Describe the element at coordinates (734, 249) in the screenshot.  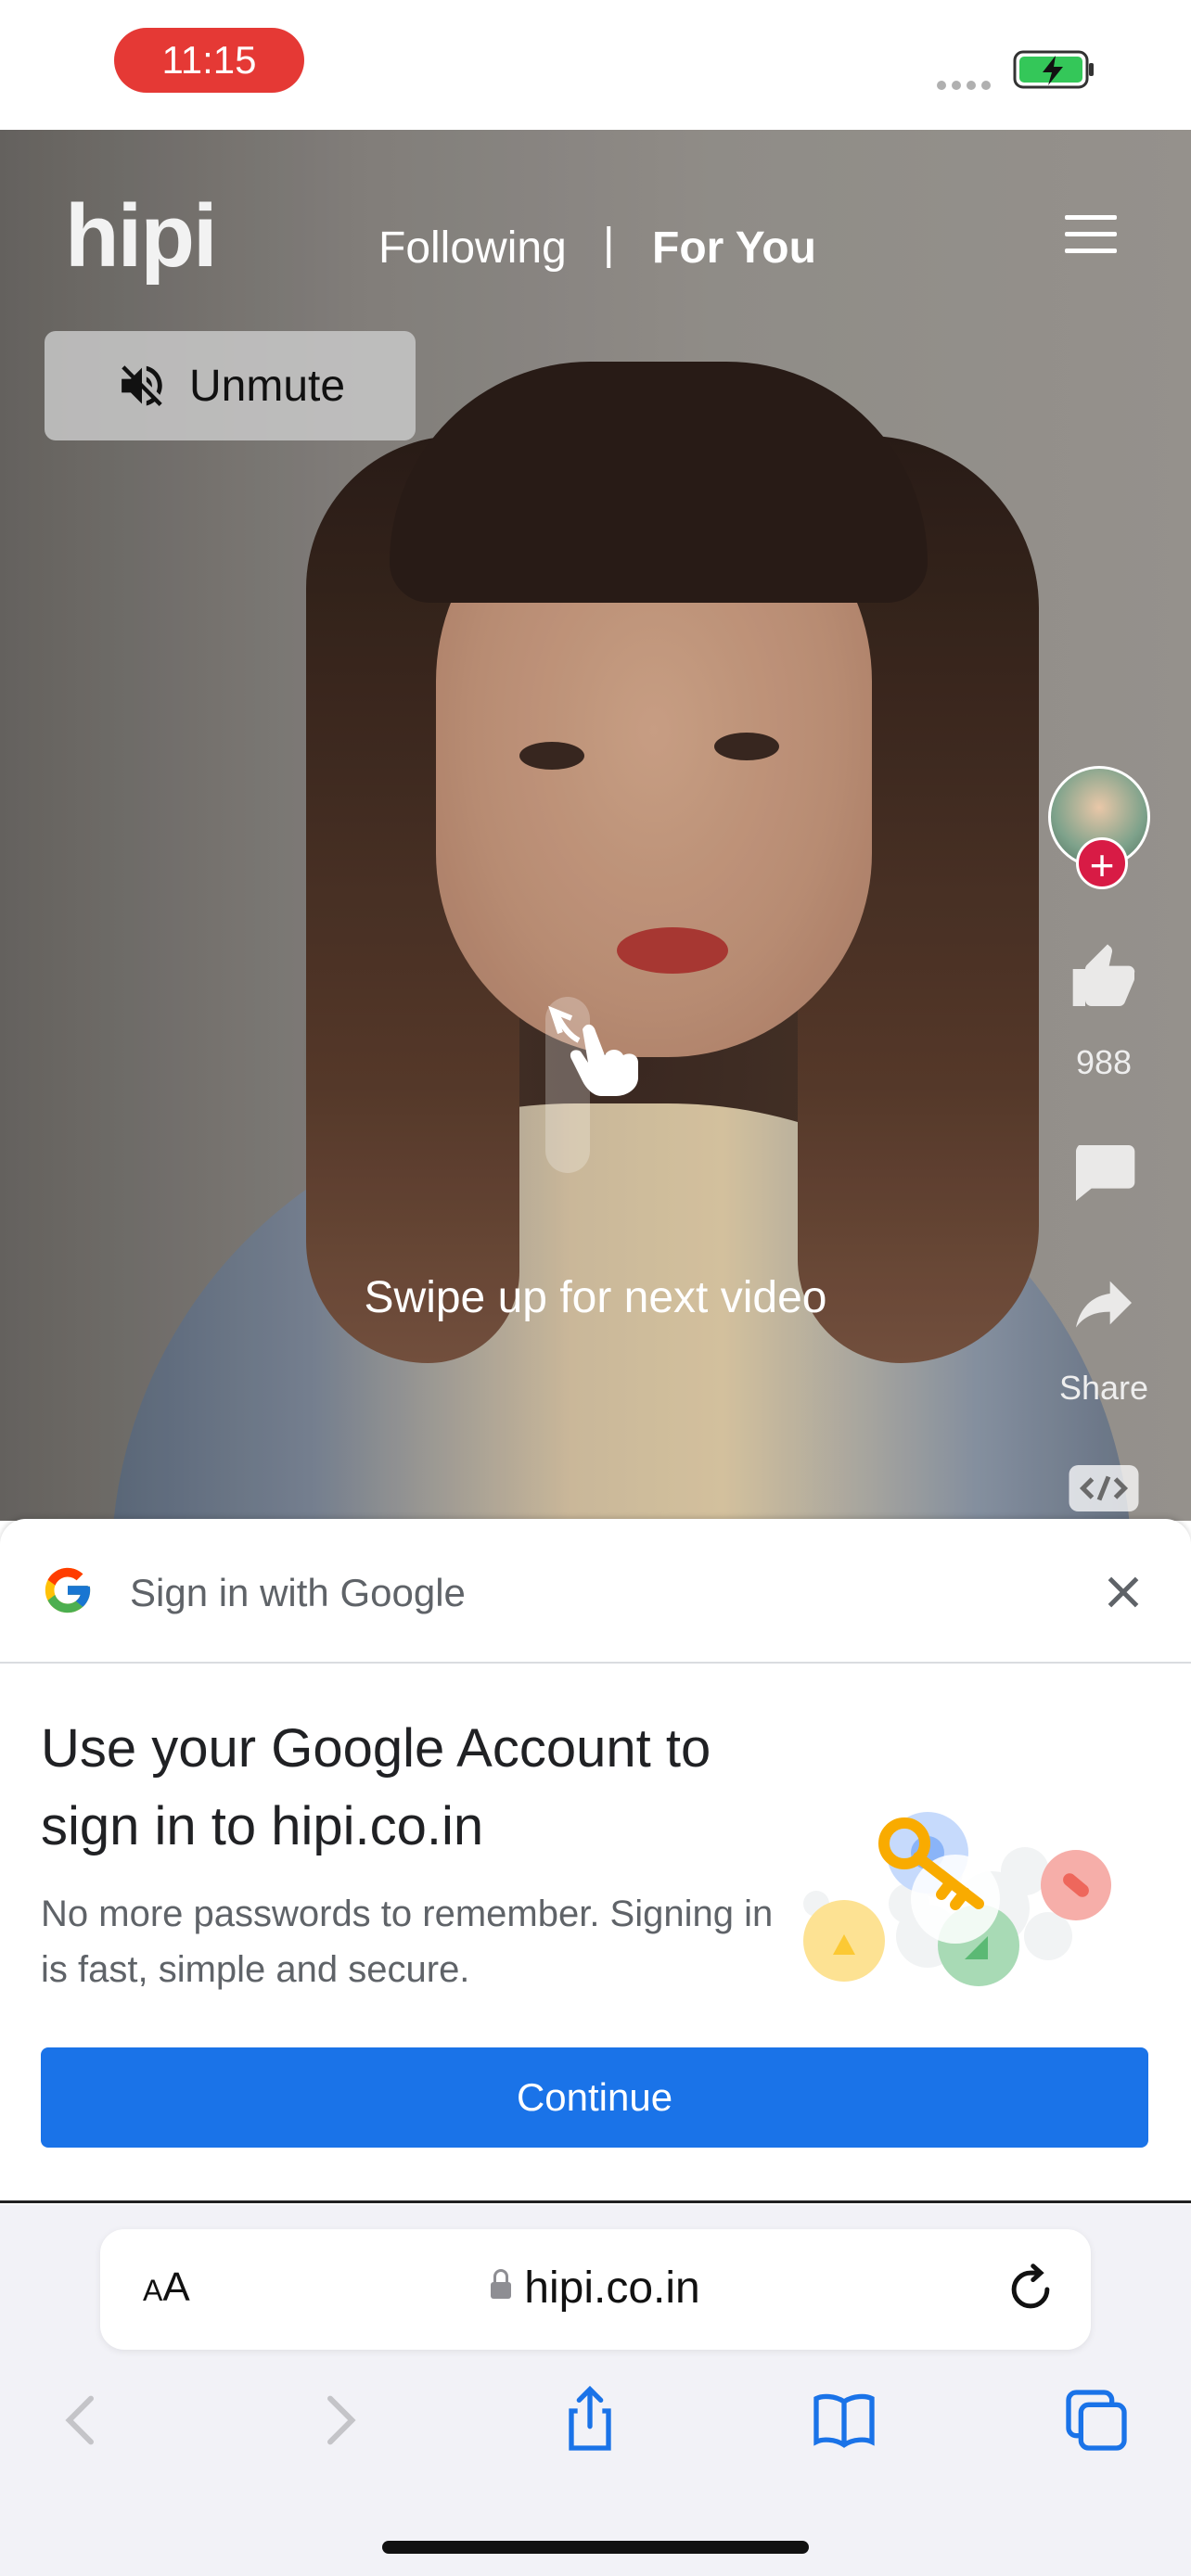
I see `tab-for-you: For You` at that location.